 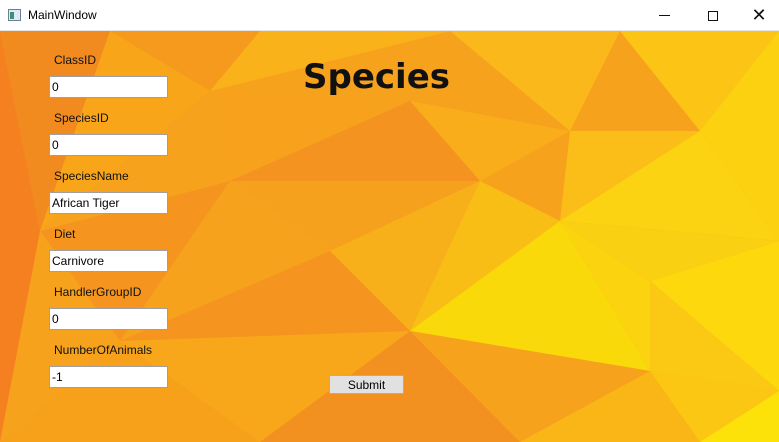 I want to click on page-title: Species, so click(x=376, y=77).